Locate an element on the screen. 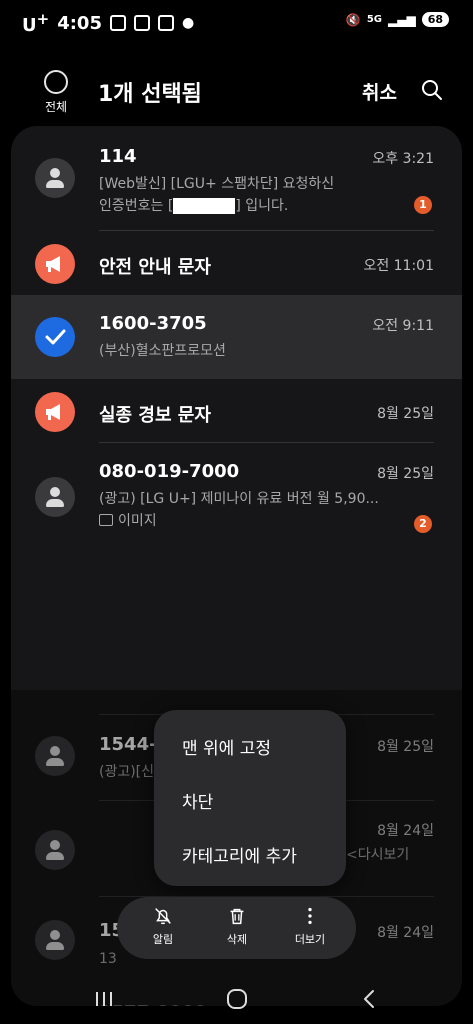  status-bar: U+ 4:05 ● 🔇 5G ▂▄▆ 68 is located at coordinates (236, 20).